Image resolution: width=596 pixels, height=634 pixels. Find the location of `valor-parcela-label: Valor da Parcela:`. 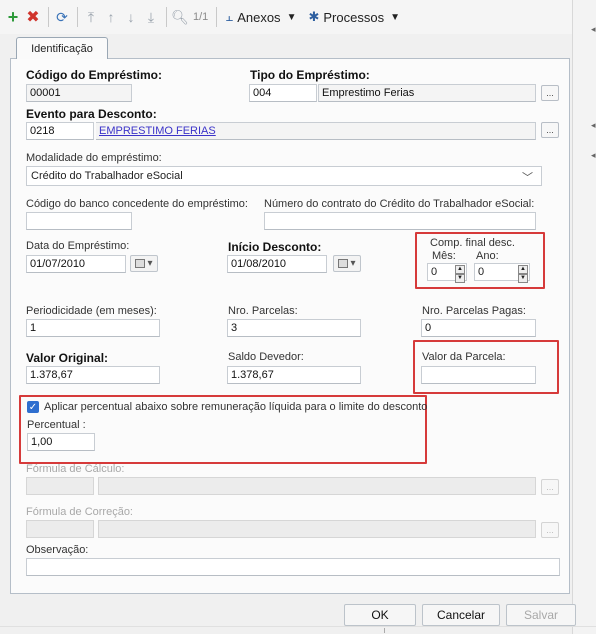

valor-parcela-label: Valor da Parcela: is located at coordinates (464, 357).